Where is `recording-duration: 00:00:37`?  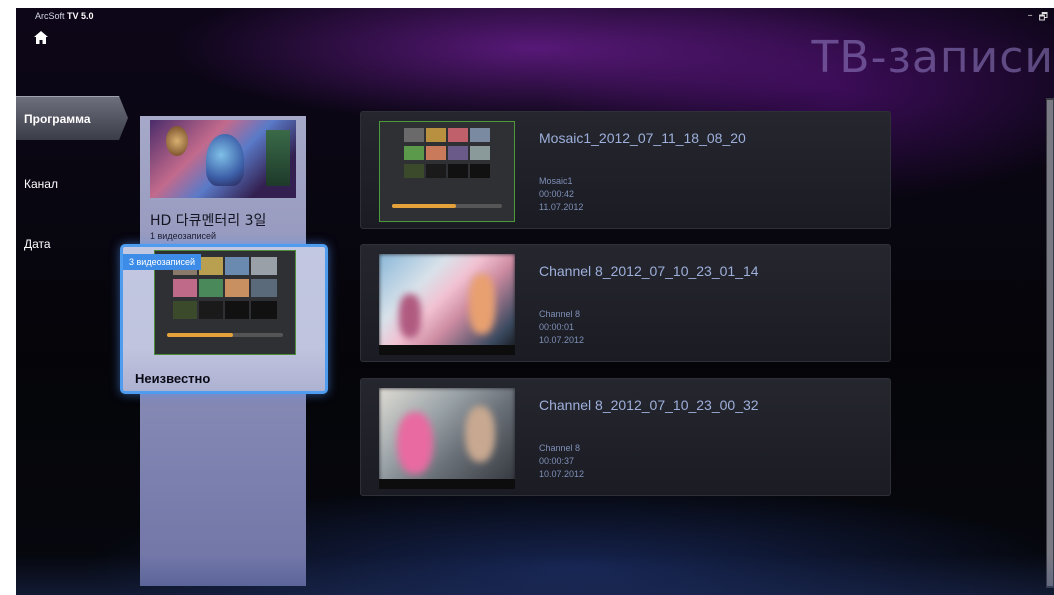 recording-duration: 00:00:37 is located at coordinates (557, 461).